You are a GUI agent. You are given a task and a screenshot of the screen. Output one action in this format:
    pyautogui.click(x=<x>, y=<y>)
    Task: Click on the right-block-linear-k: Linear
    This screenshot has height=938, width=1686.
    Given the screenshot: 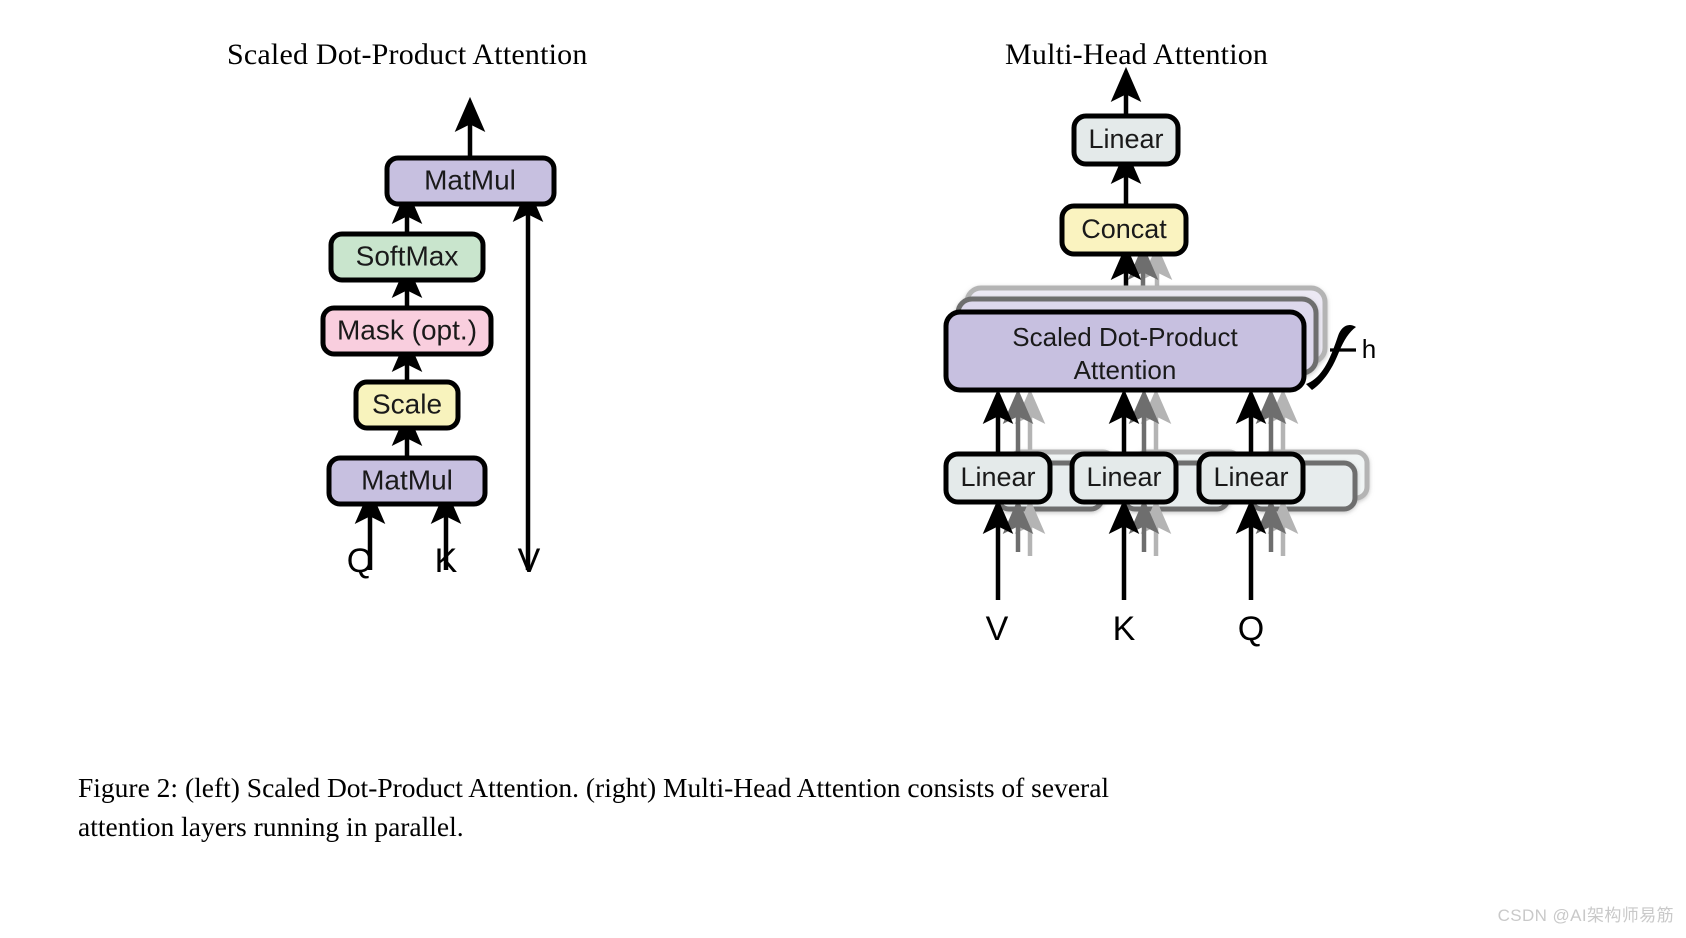 What is the action you would take?
    pyautogui.click(x=1124, y=478)
    